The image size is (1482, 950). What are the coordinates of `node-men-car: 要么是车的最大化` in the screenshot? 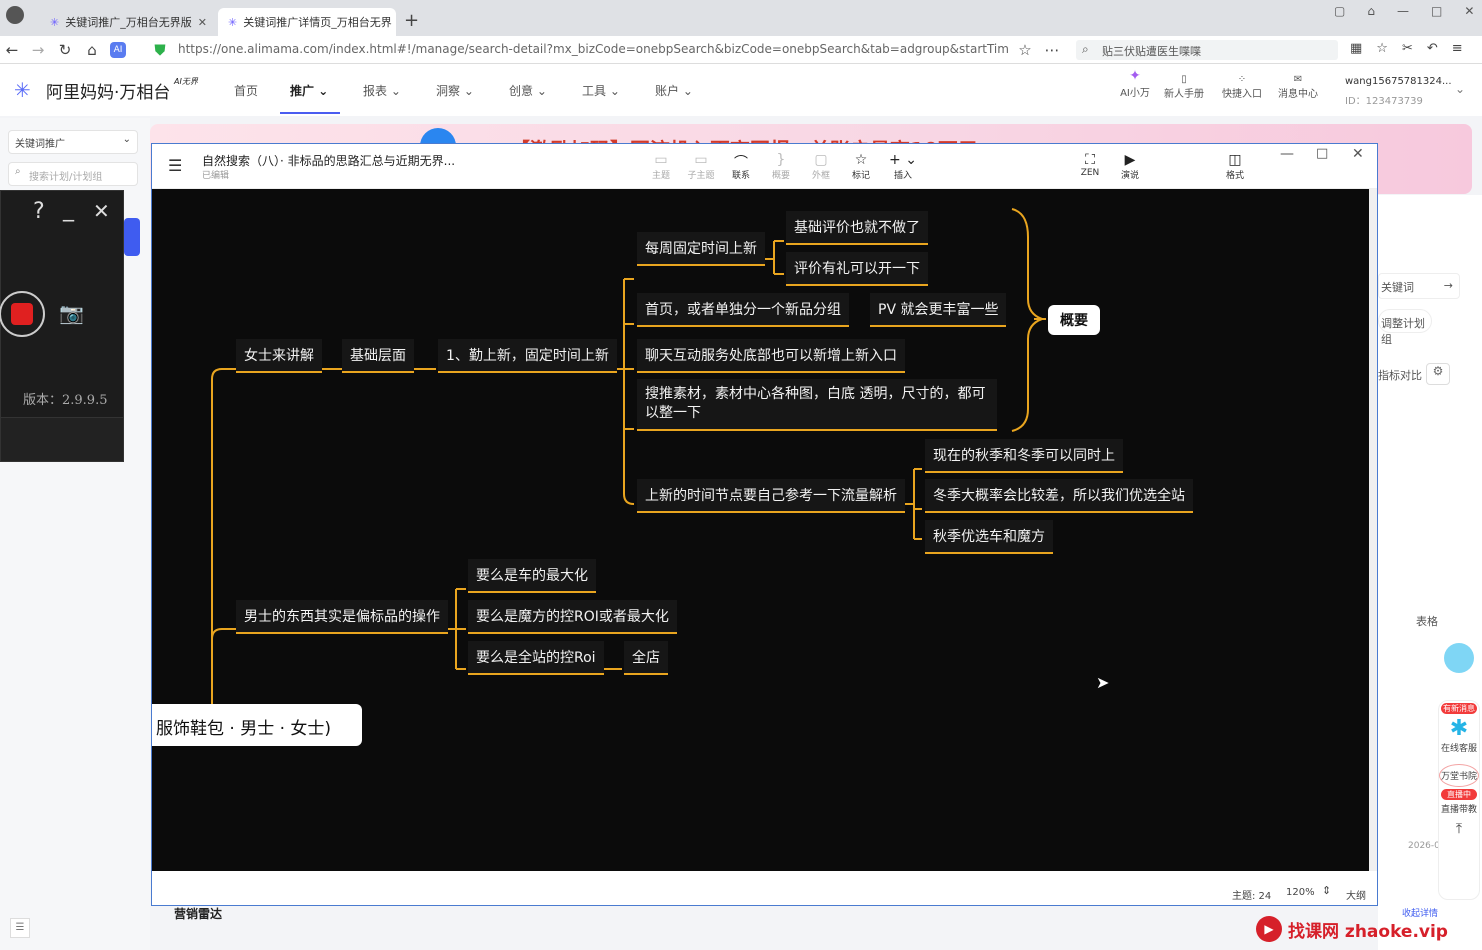 It's located at (532, 576).